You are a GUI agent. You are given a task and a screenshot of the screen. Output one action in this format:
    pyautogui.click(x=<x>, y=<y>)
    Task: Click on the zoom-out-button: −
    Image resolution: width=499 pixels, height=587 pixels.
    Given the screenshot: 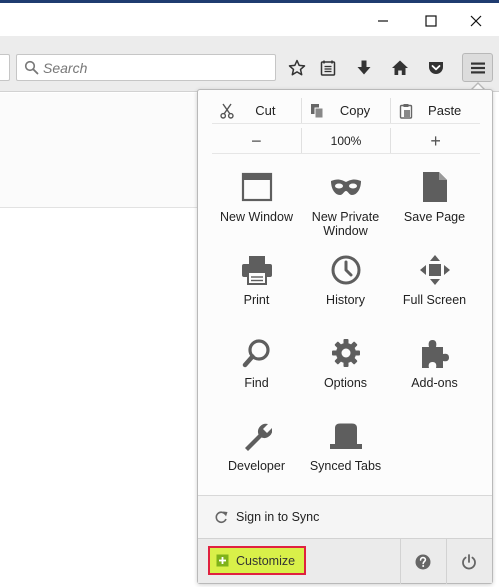 What is the action you would take?
    pyautogui.click(x=256, y=140)
    